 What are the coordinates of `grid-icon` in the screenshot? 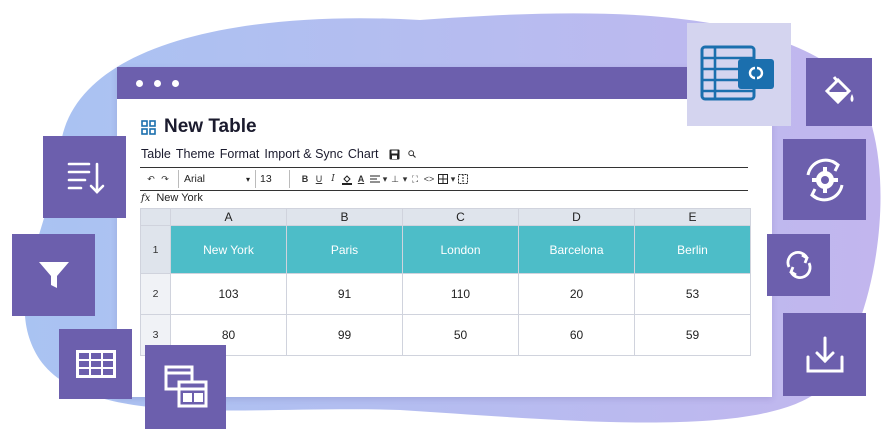 It's located at (148, 127).